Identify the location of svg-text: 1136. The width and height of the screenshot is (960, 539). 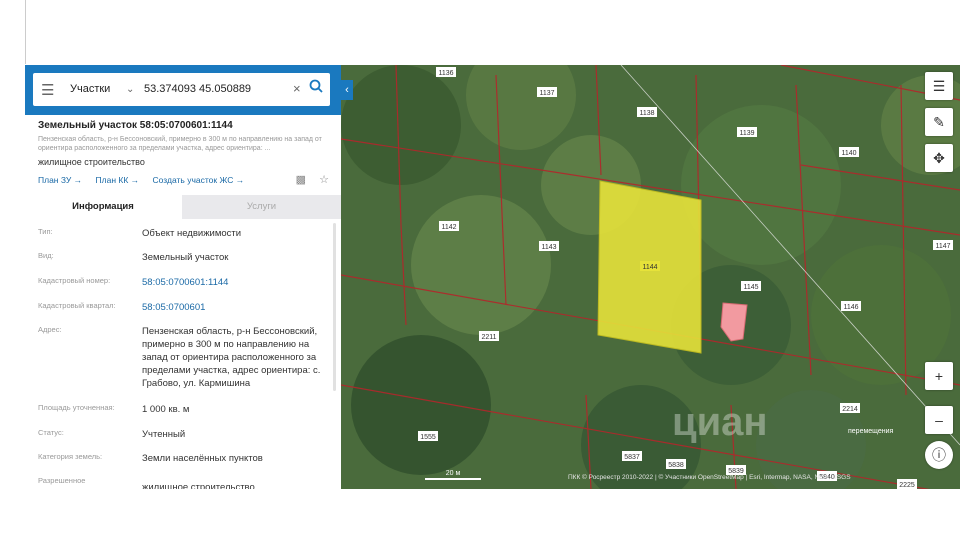
(445, 73).